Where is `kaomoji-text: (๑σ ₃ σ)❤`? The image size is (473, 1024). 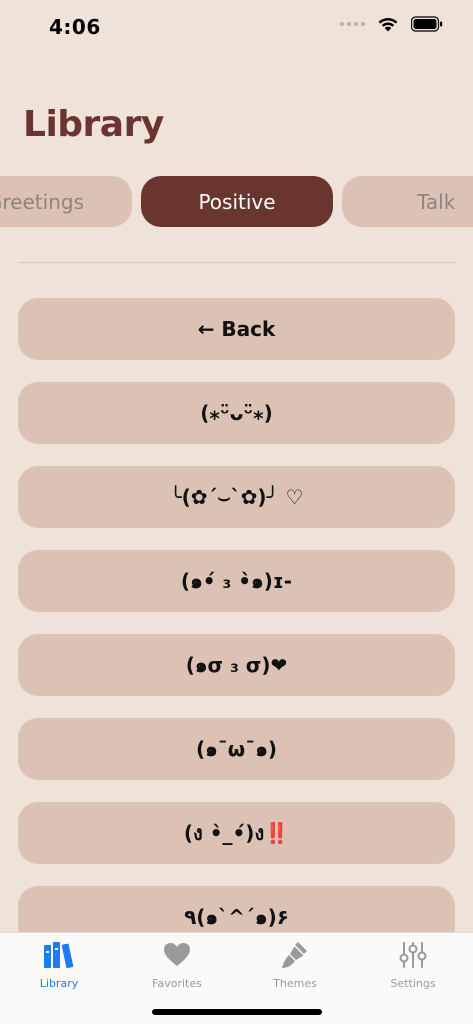
kaomoji-text: (๑σ ₃ σ)❤ is located at coordinates (236, 665).